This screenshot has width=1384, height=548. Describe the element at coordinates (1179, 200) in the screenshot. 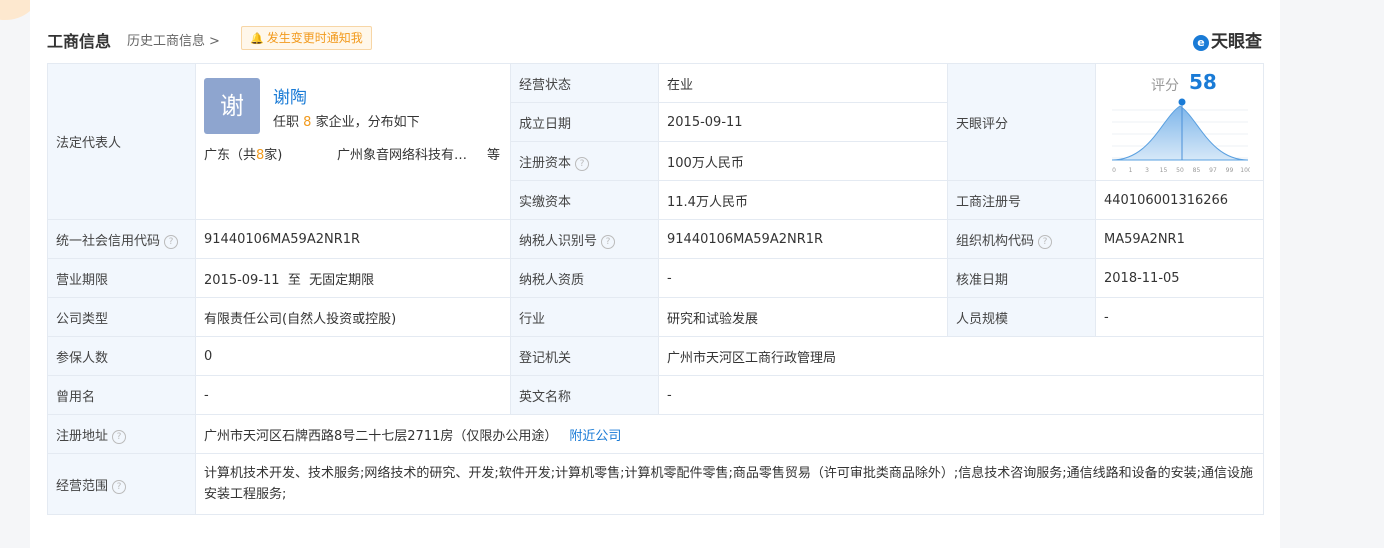

I see `reg-no-value: 440106001316266` at that location.